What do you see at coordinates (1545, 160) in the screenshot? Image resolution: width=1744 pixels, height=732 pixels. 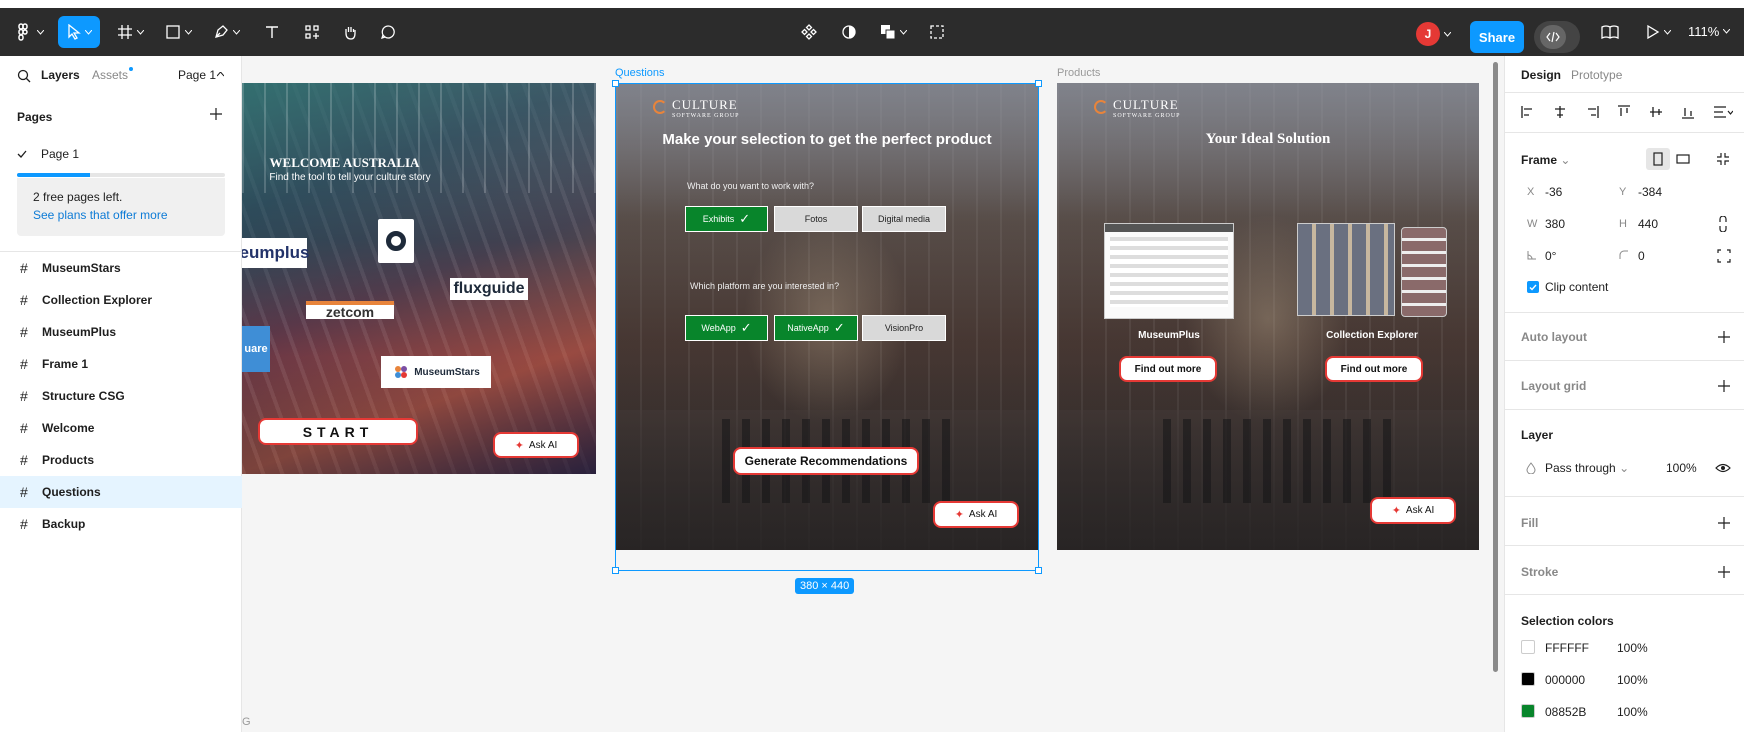 I see `frame-type-dropdown: Frame ⌄` at bounding box center [1545, 160].